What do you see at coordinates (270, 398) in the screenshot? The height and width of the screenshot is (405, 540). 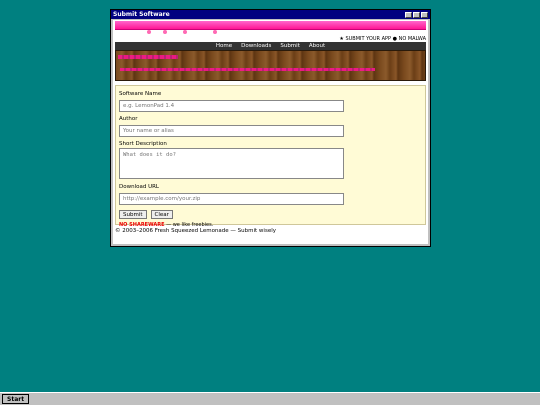 I see `taskbar: Start` at bounding box center [270, 398].